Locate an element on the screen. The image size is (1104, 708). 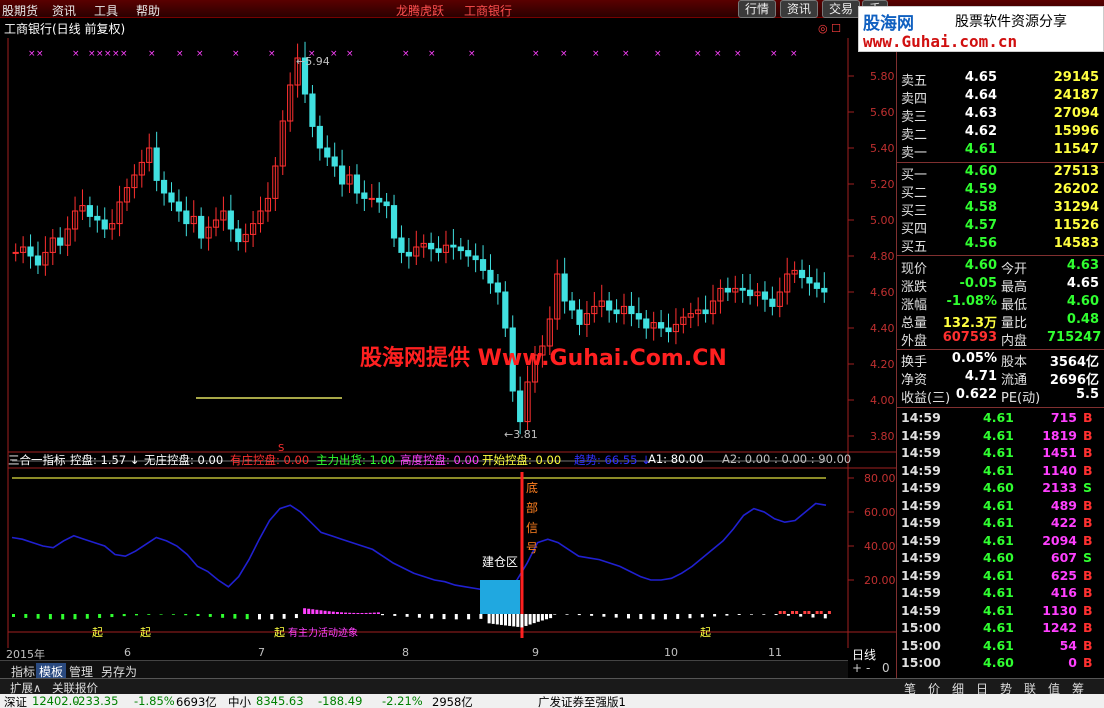
menu-item-news: 资讯 is located at coordinates (64, 10).